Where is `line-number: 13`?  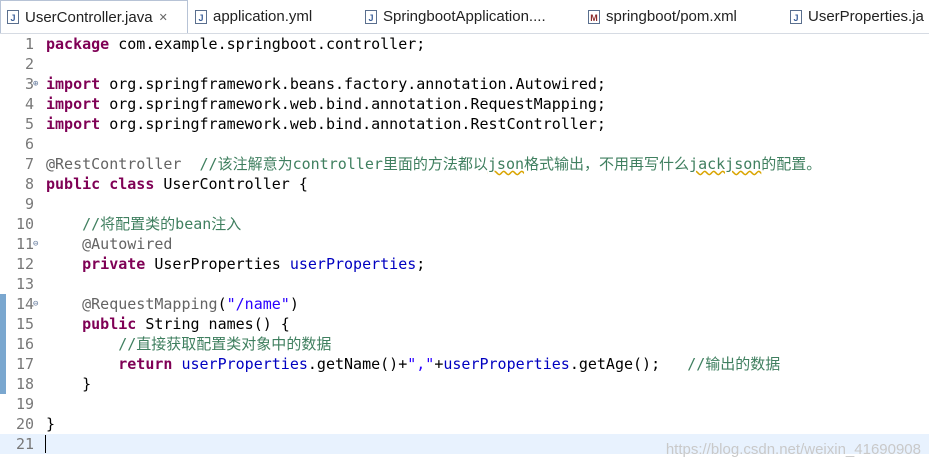
line-number: 13 is located at coordinates (24, 284).